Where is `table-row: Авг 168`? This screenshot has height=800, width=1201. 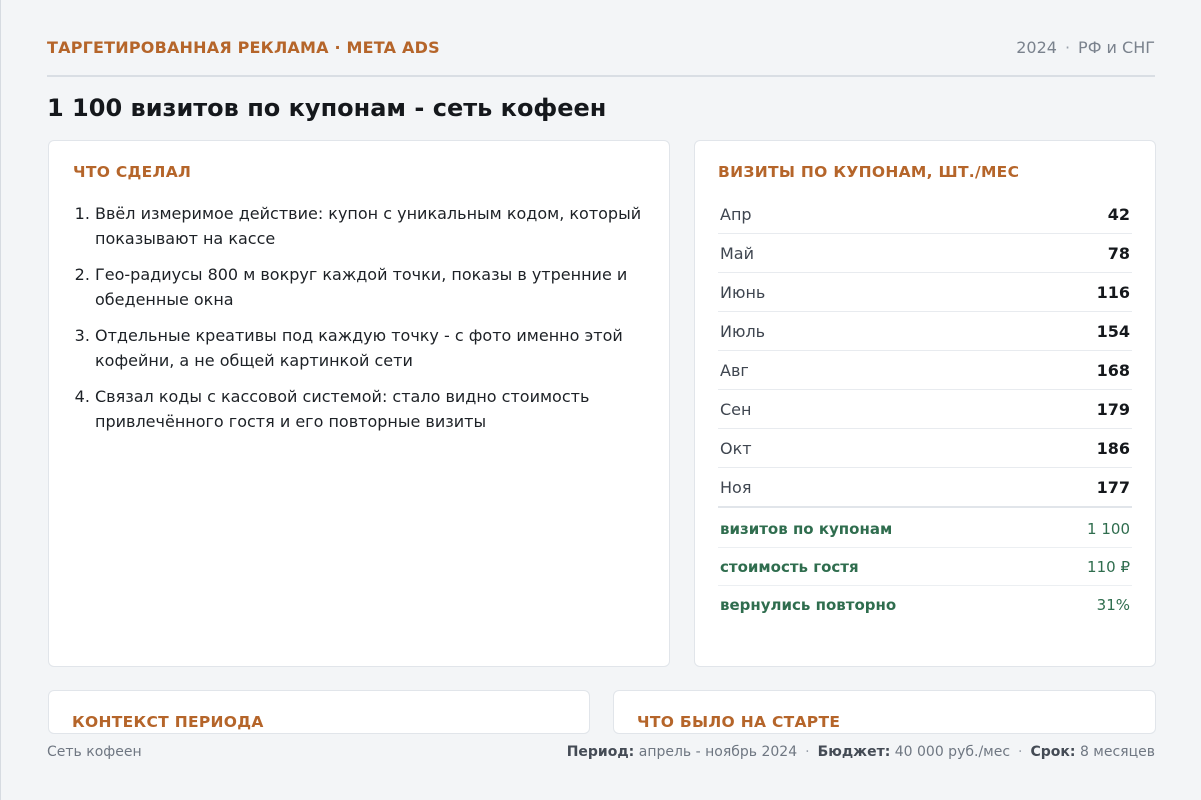 table-row: Авг 168 is located at coordinates (925, 370).